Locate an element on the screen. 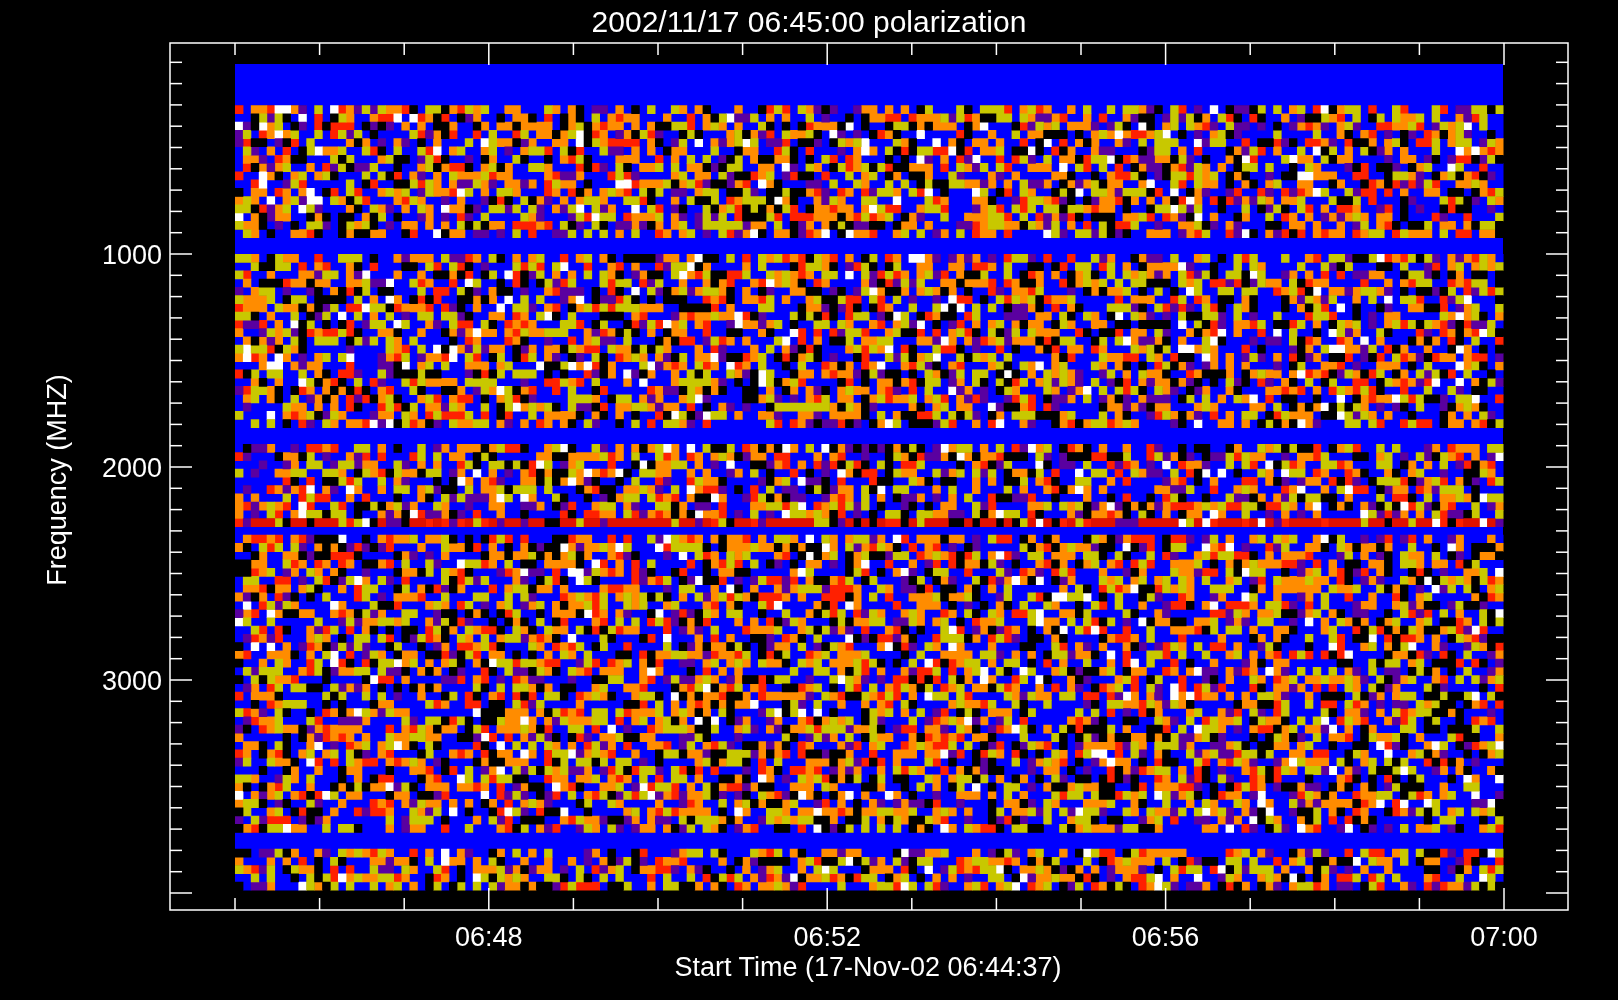 This screenshot has width=1618, height=1000. x-axis-title: Start Time (17-Nov-02 06:44:37) is located at coordinates (868, 967).